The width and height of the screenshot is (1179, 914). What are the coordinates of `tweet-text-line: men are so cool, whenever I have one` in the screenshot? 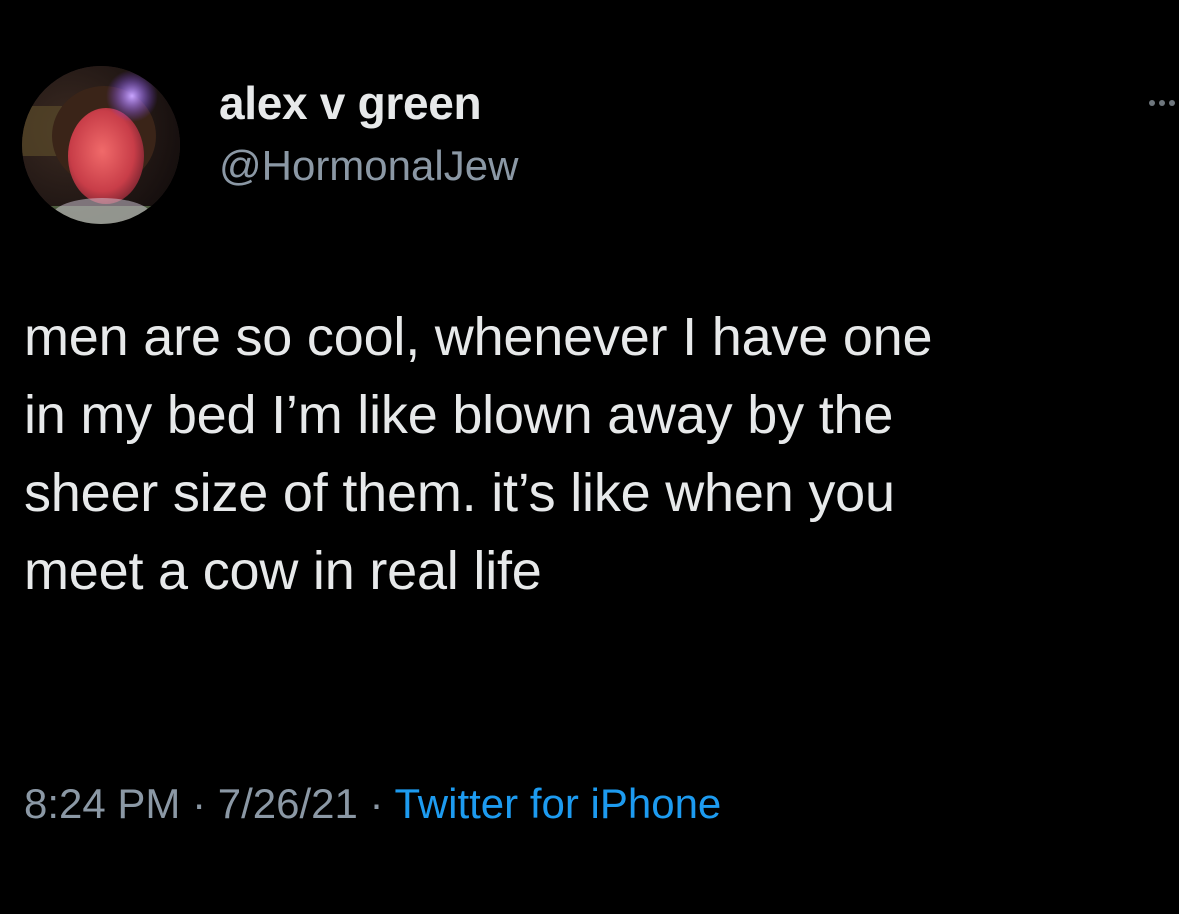 It's located at (478, 337).